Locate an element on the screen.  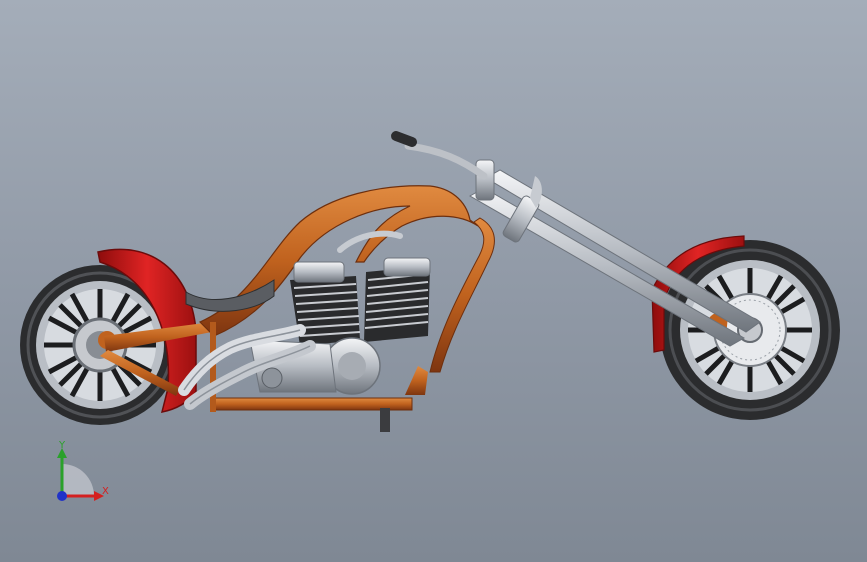
z-axis-point is located at coordinates (62, 496).